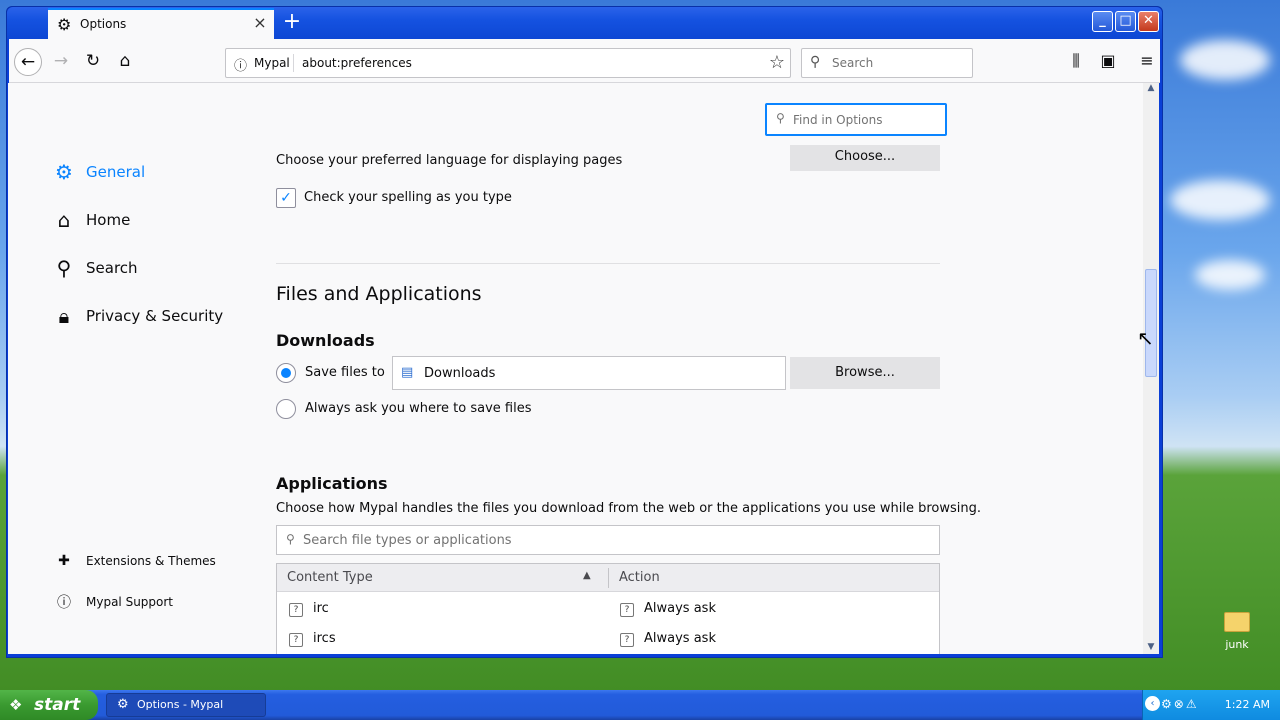 Image resolution: width=1280 pixels, height=720 pixels. I want to click on start-button: ❖ start, so click(49, 705).